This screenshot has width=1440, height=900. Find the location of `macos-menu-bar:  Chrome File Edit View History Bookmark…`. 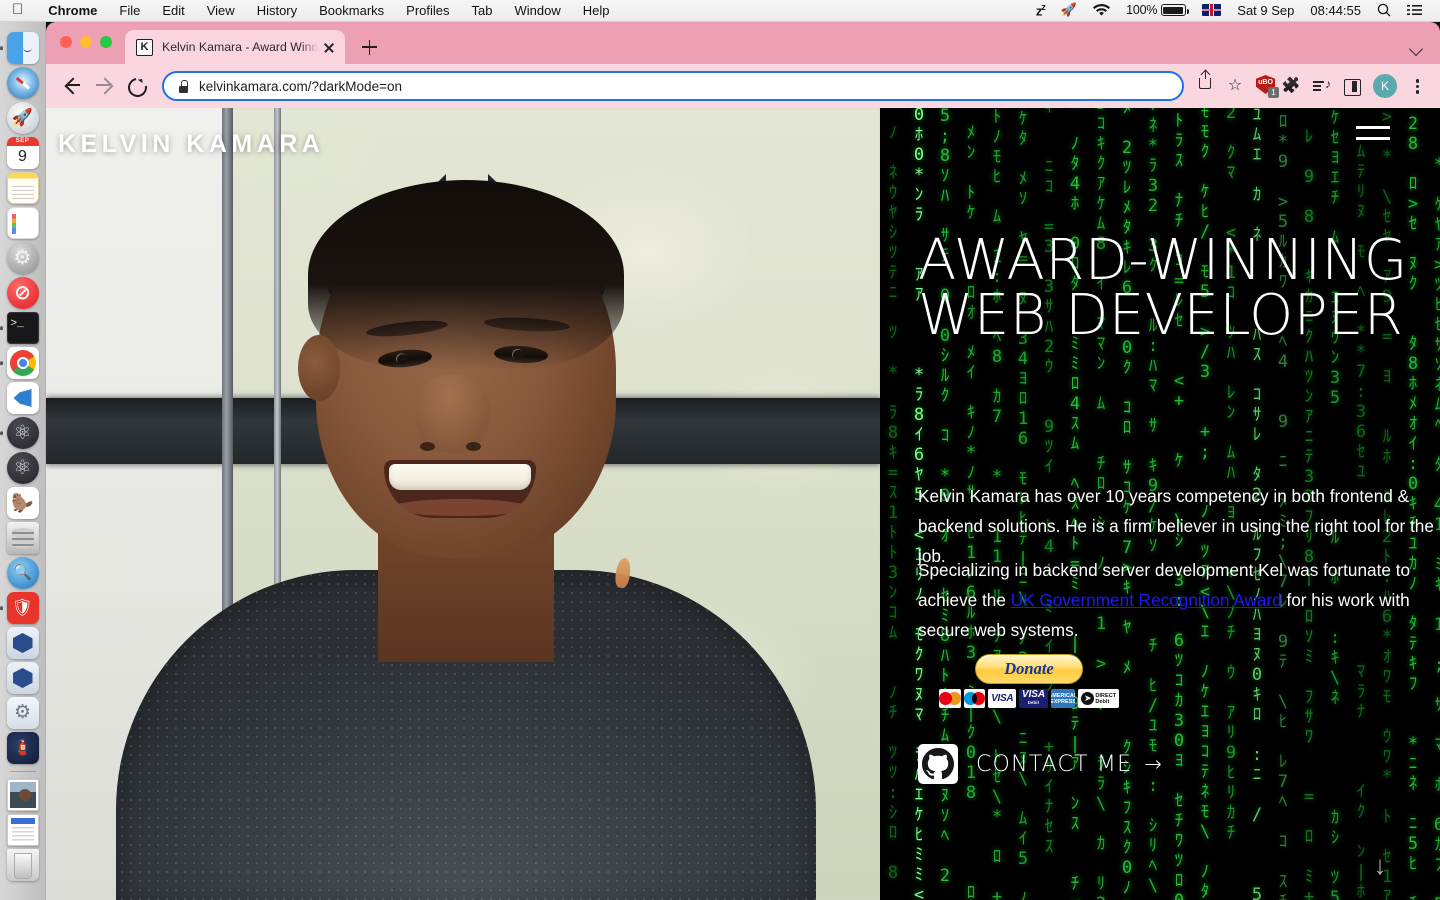

macos-menu-bar:  Chrome File Edit View History Bookmark… is located at coordinates (720, 11).